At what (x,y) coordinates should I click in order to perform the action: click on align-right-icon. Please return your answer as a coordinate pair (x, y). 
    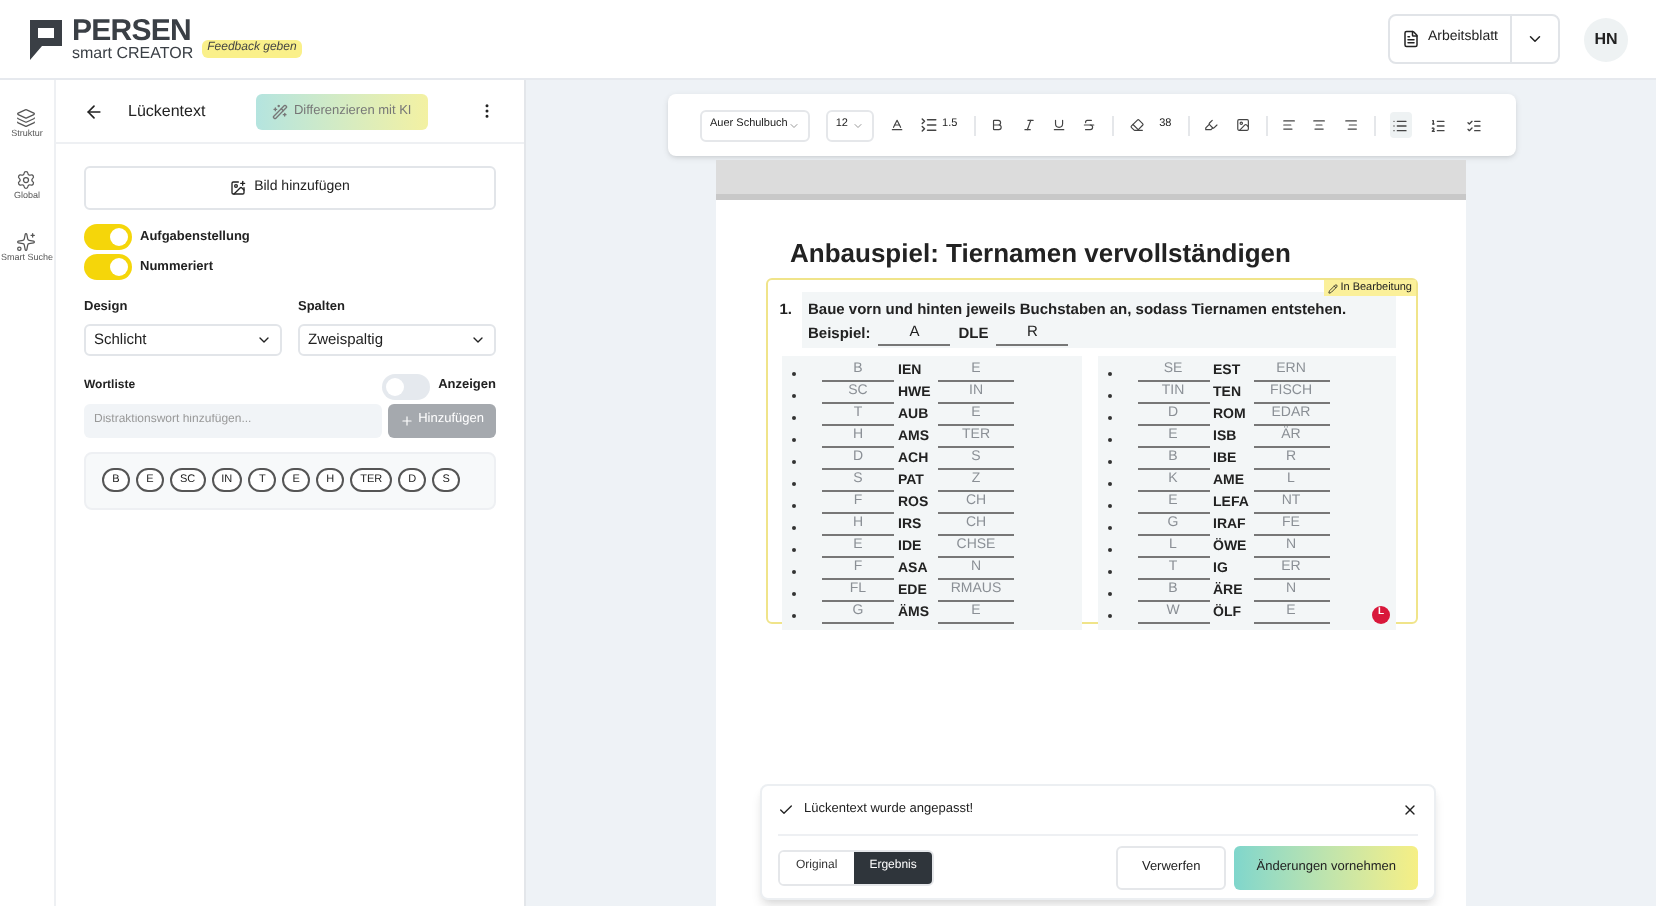
    Looking at the image, I should click on (1350, 125).